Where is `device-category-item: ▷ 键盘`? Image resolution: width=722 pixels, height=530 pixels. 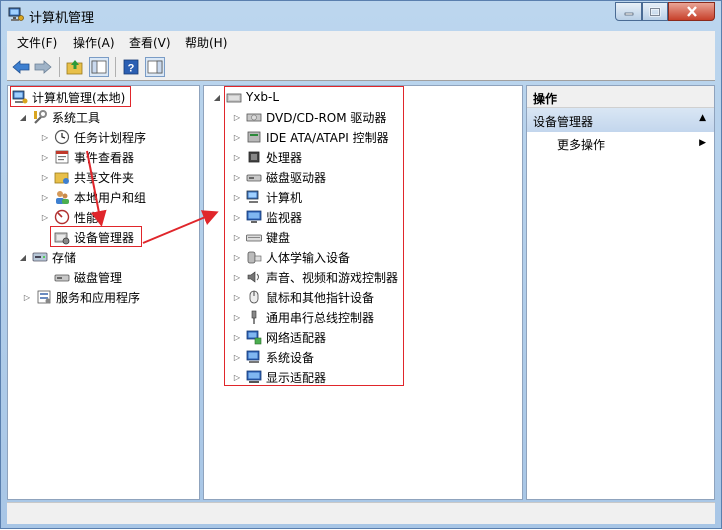
device-category-item: ▷ 键盘 is located at coordinates (261, 237).